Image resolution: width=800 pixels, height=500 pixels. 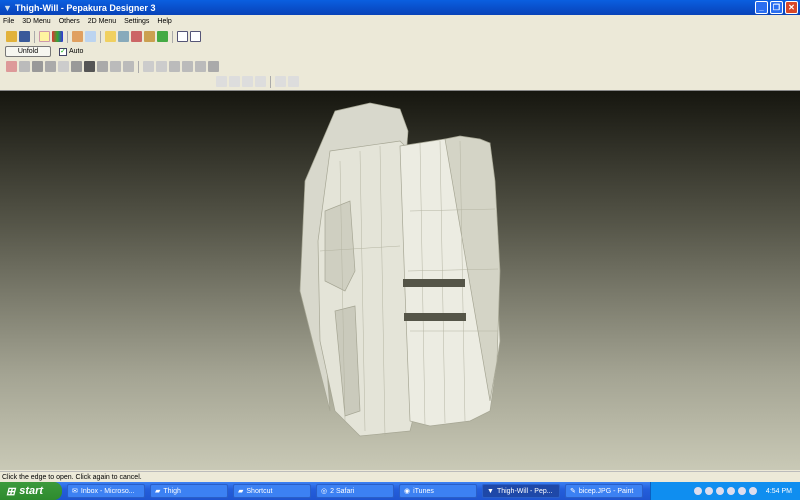 What do you see at coordinates (407, 491) in the screenshot?
I see `itunes-icon: ◉` at bounding box center [407, 491].